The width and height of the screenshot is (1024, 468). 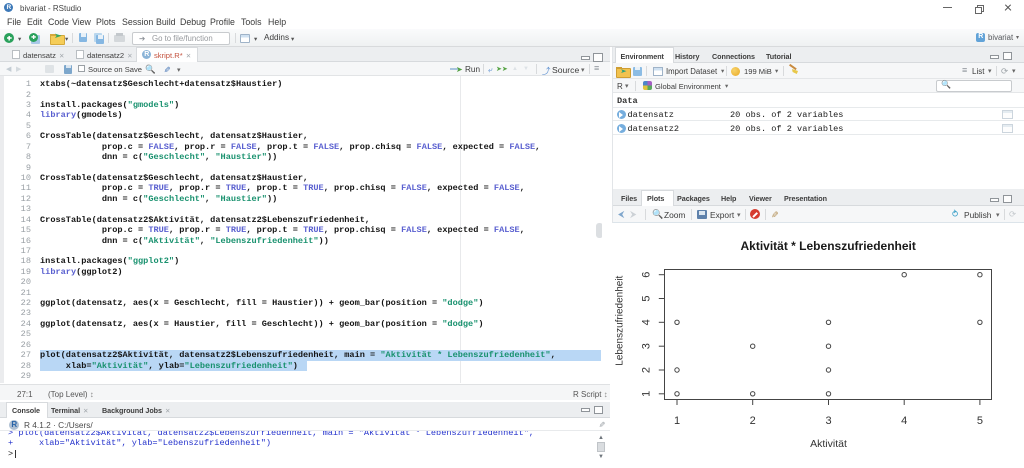 What do you see at coordinates (647, 275) in the screenshot?
I see `svg-text: 6` at bounding box center [647, 275].